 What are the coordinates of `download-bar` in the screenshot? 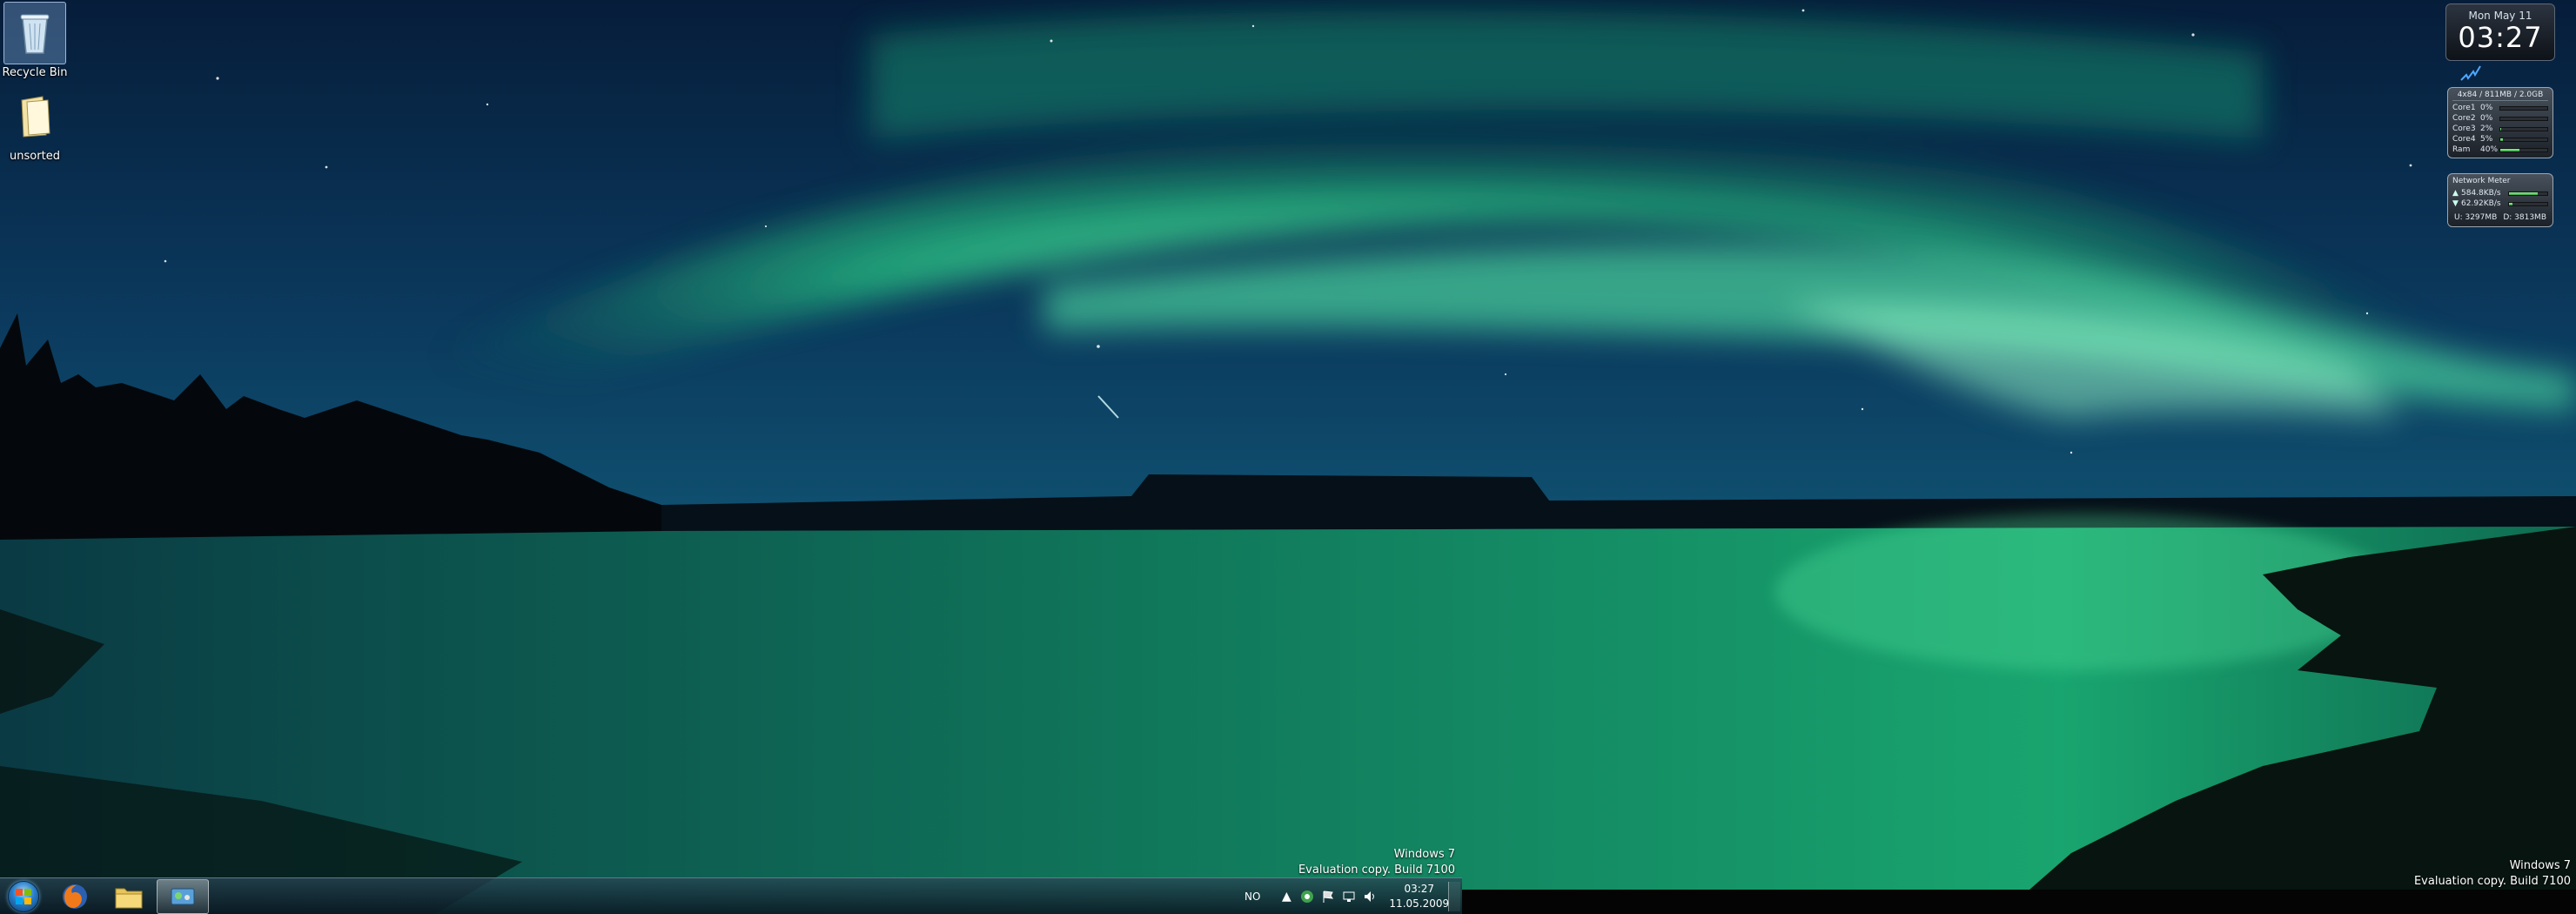 It's located at (2528, 203).